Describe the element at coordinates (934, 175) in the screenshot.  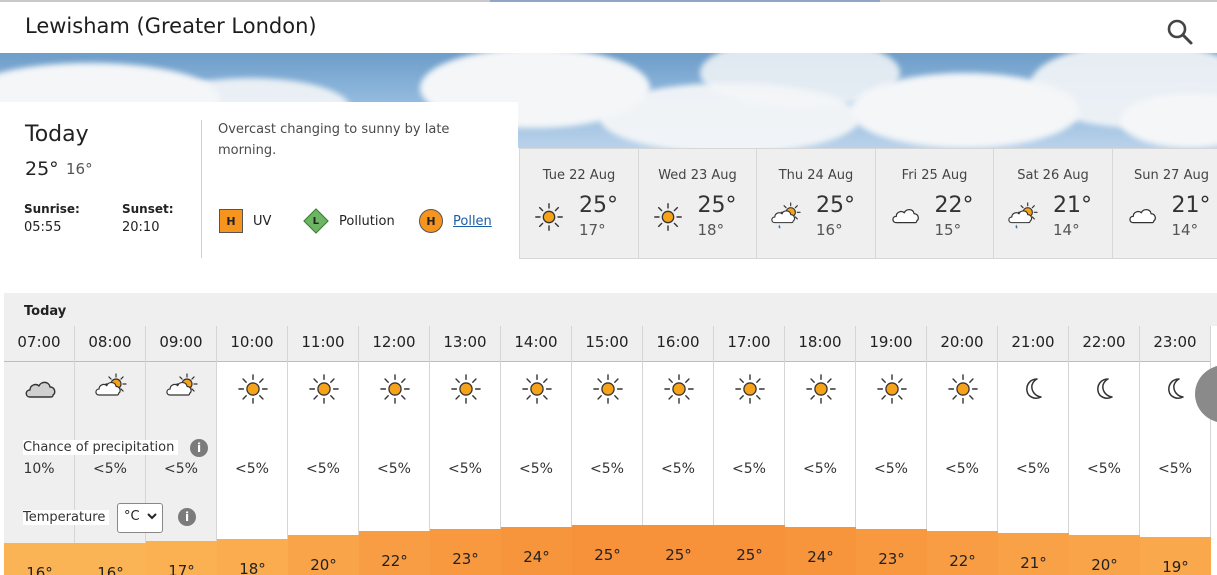
I see `day-name: Fri 25 Aug` at that location.